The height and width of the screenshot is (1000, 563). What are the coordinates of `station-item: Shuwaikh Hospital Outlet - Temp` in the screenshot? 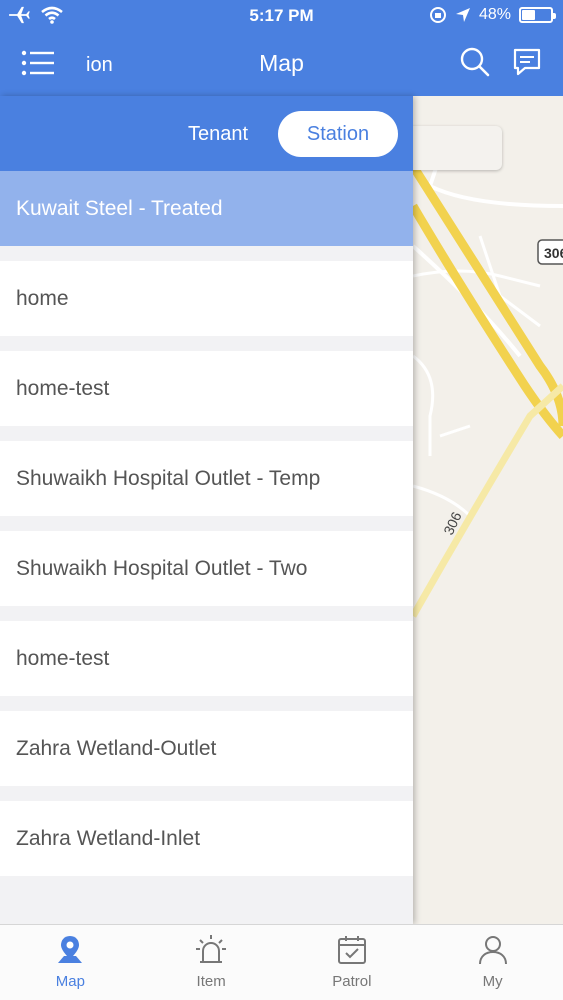 It's located at (206, 478).